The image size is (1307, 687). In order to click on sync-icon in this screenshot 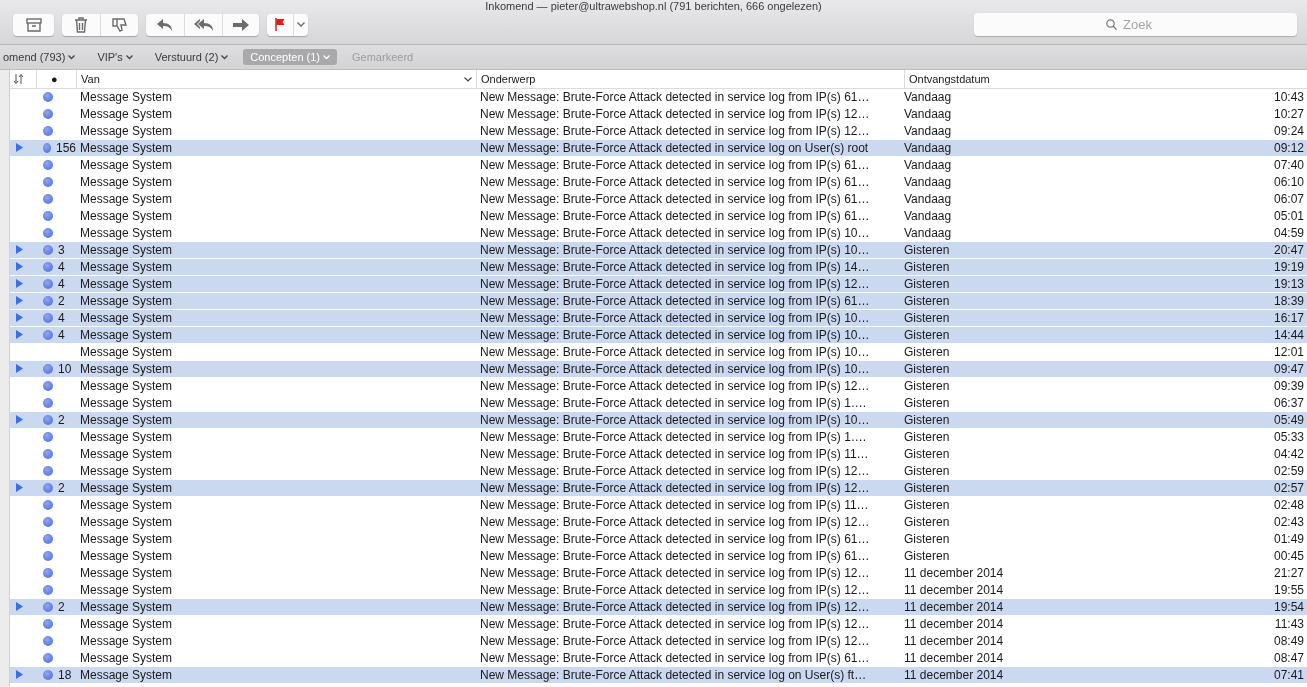, I will do `click(18, 79)`.